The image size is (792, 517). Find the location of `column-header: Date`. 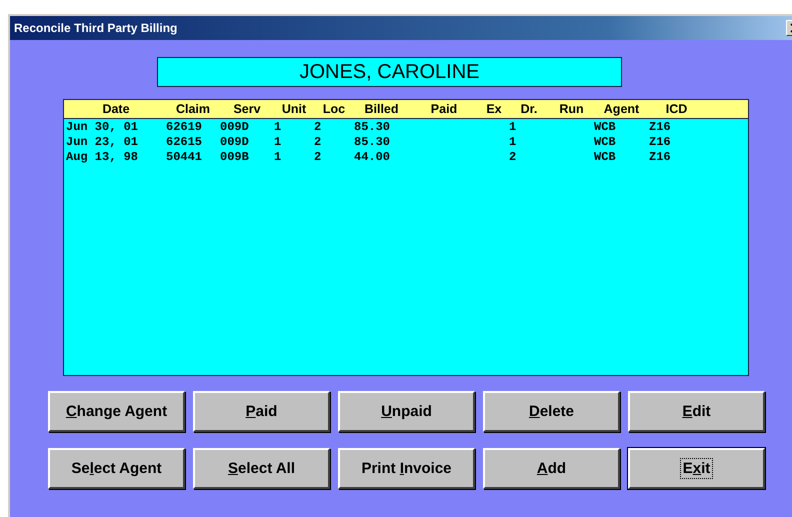

column-header: Date is located at coordinates (116, 109).